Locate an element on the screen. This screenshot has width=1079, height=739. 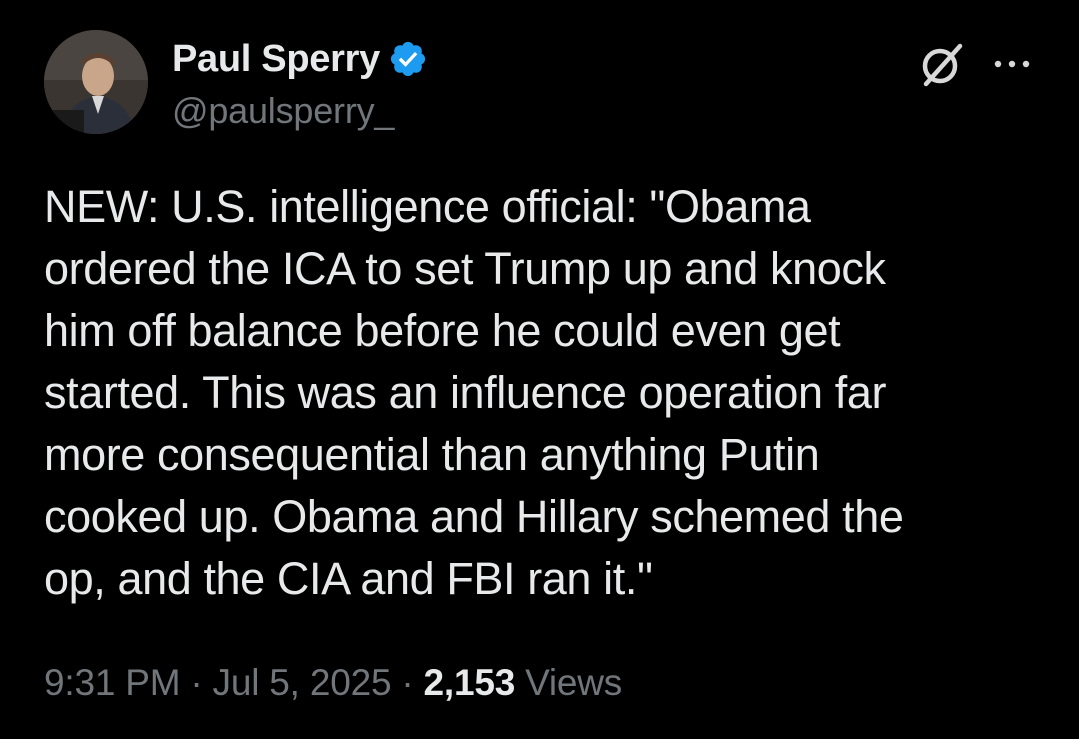
avatar-photo is located at coordinates (96, 82).